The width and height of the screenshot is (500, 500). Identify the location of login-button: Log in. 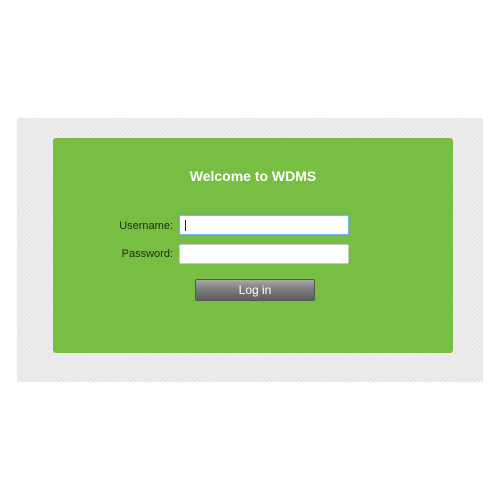
(255, 290).